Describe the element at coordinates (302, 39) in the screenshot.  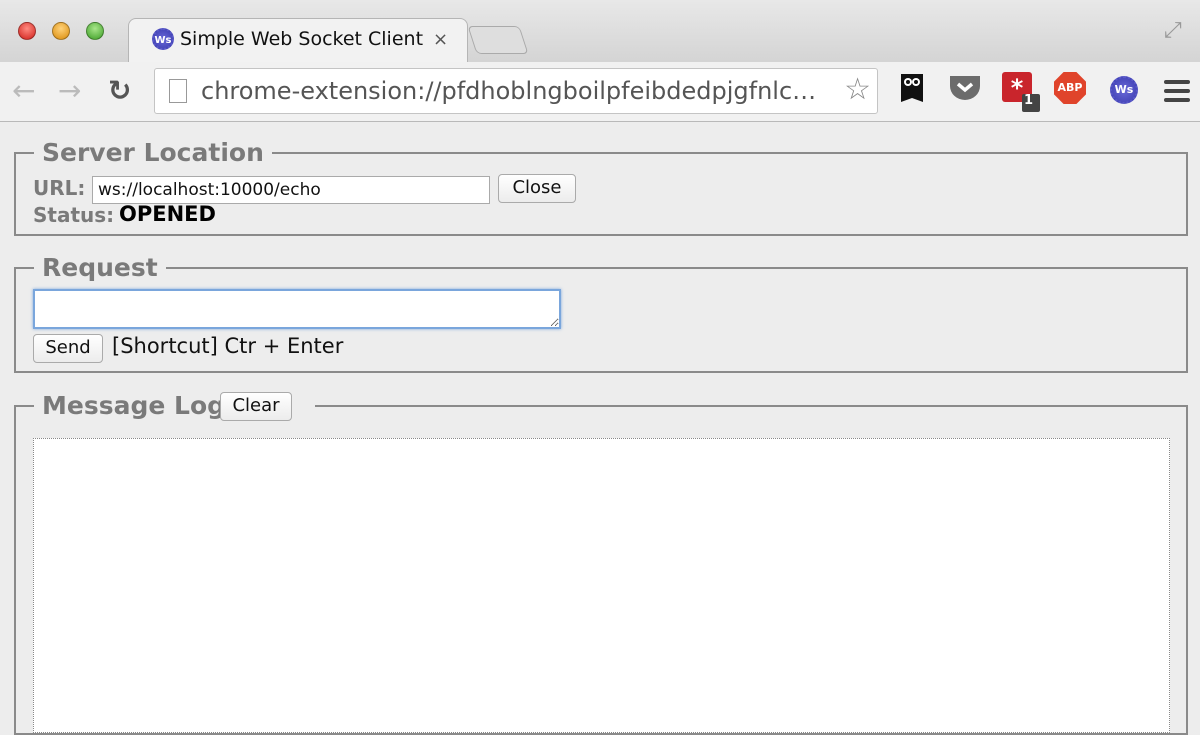
I see `tab-title: Simple Web Socket Client` at that location.